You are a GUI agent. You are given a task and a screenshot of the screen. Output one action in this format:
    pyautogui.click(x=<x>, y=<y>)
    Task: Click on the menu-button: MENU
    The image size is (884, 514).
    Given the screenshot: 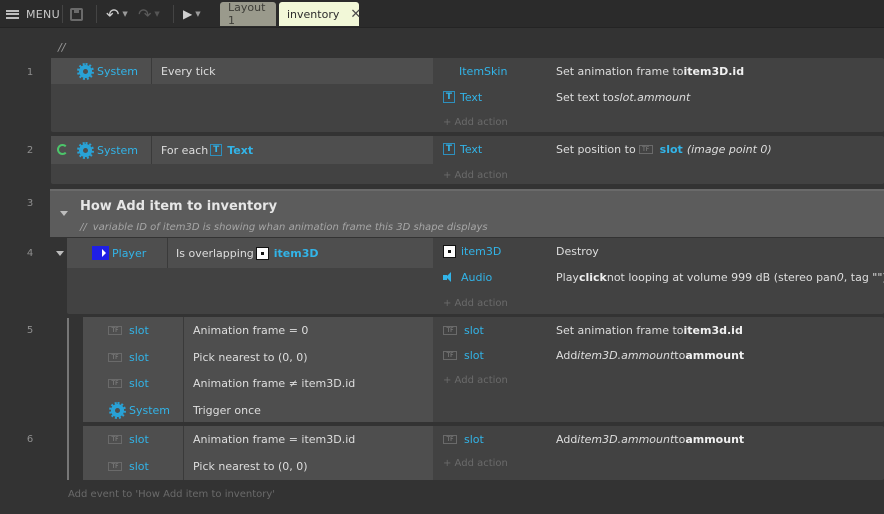 What is the action you would take?
    pyautogui.click(x=33, y=14)
    